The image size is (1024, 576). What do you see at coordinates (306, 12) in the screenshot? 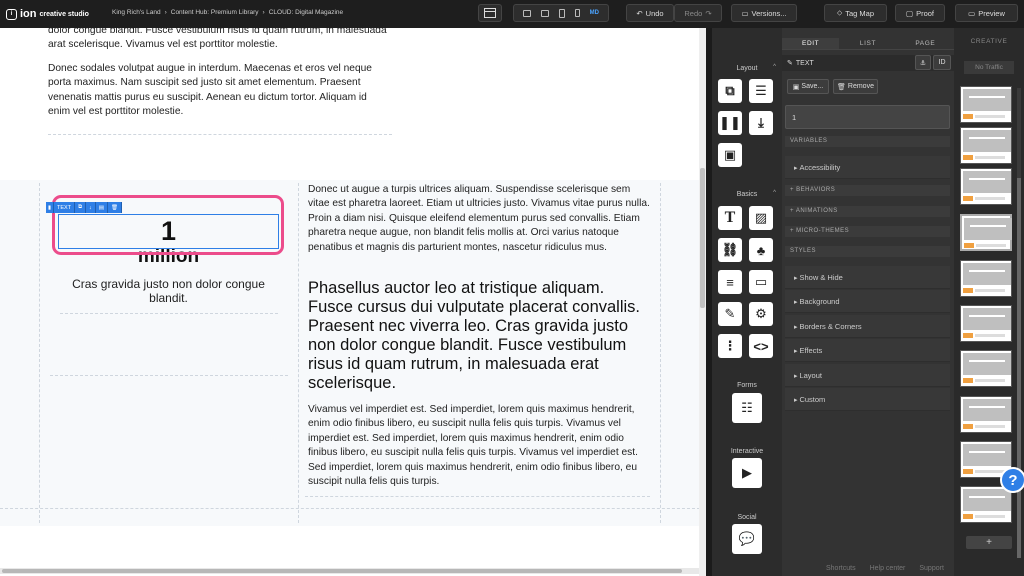
I see `breadcrumb-item: CLOUD: Digital Magazine` at bounding box center [306, 12].